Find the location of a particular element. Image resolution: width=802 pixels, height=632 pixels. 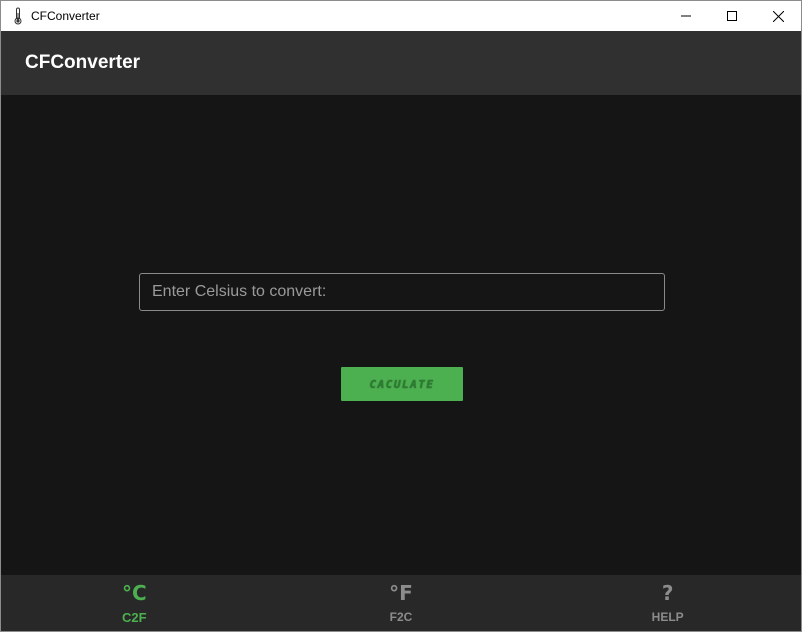

calculate-button: CACULATE is located at coordinates (402, 384).